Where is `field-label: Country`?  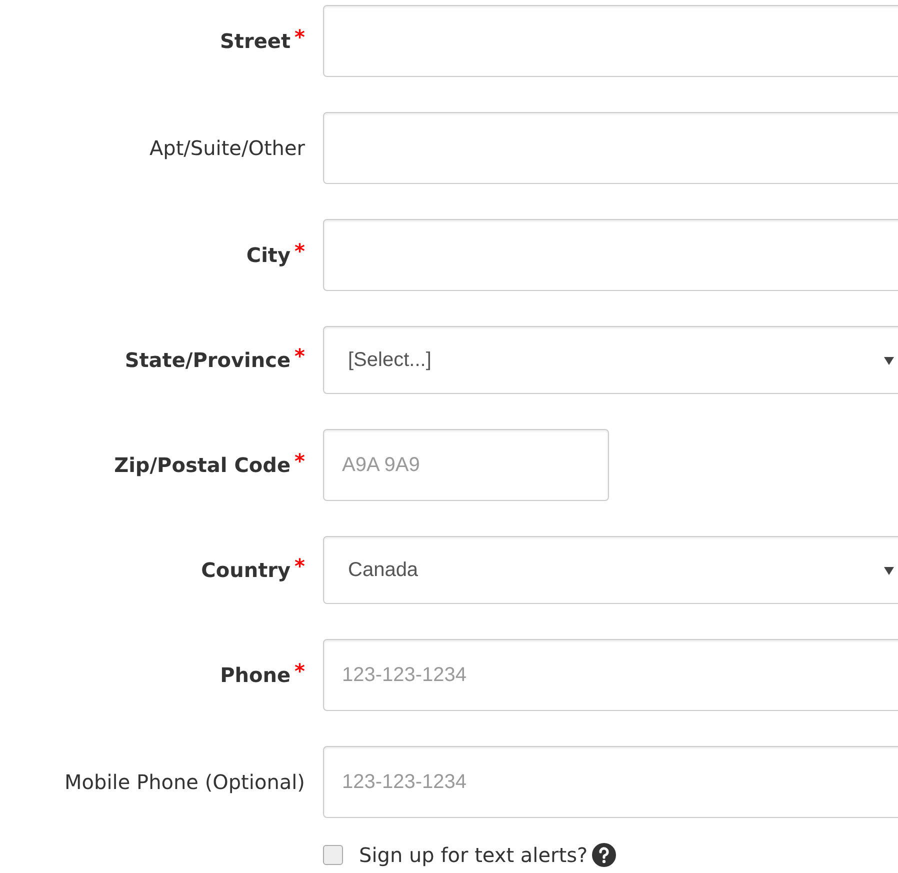 field-label: Country is located at coordinates (246, 570).